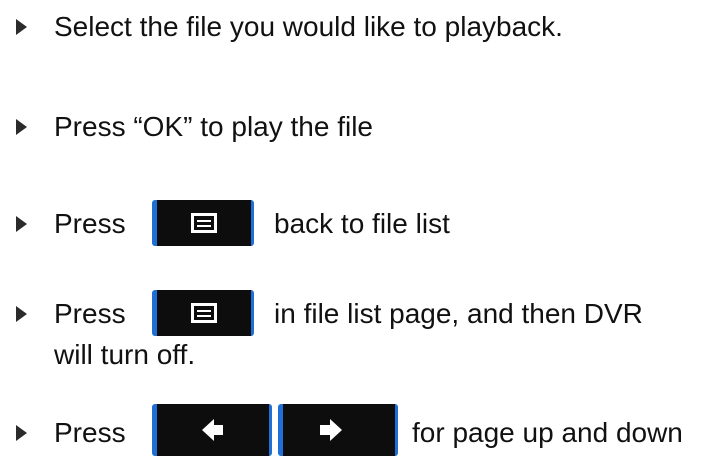 Image resolution: width=718 pixels, height=464 pixels. Describe the element at coordinates (458, 313) in the screenshot. I see `instruction-off-after-line1: in file list page, and then DVR` at that location.